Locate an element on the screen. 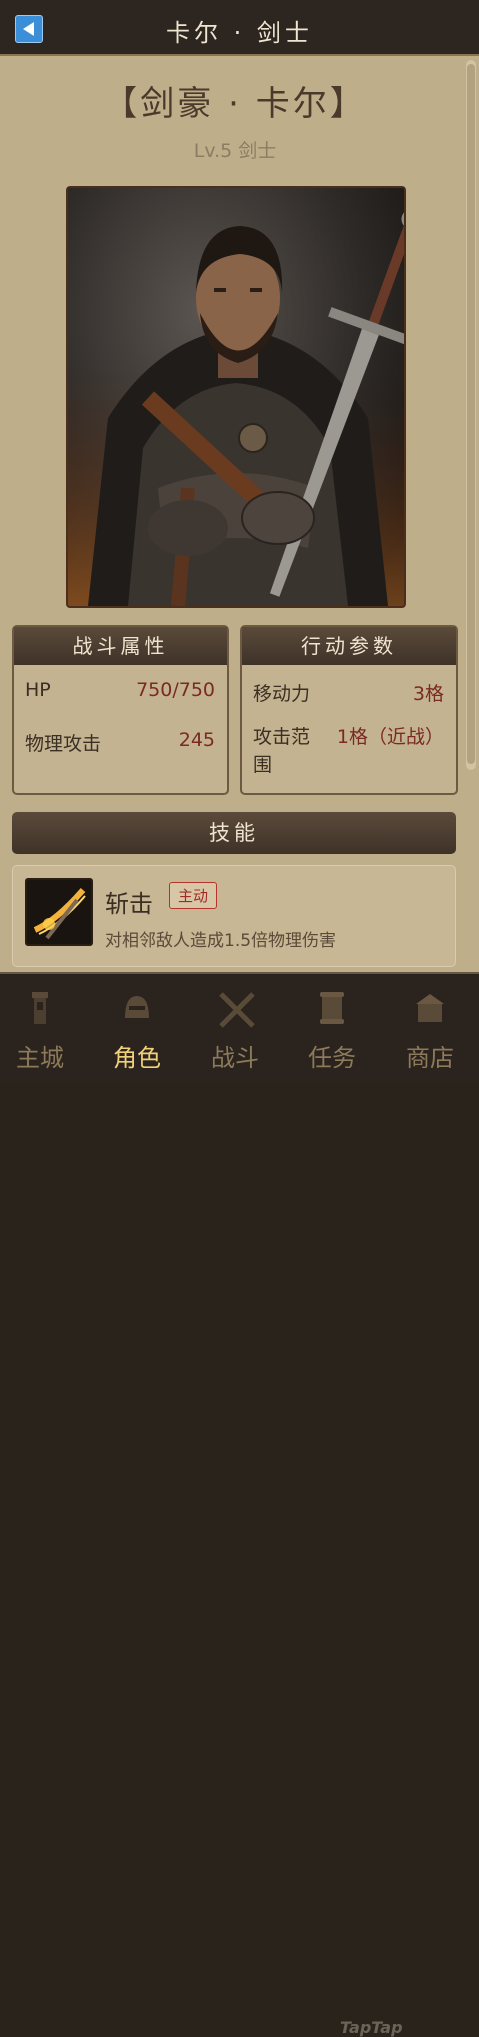 The image size is (479, 2037). stat-label: 移动力 is located at coordinates (282, 694).